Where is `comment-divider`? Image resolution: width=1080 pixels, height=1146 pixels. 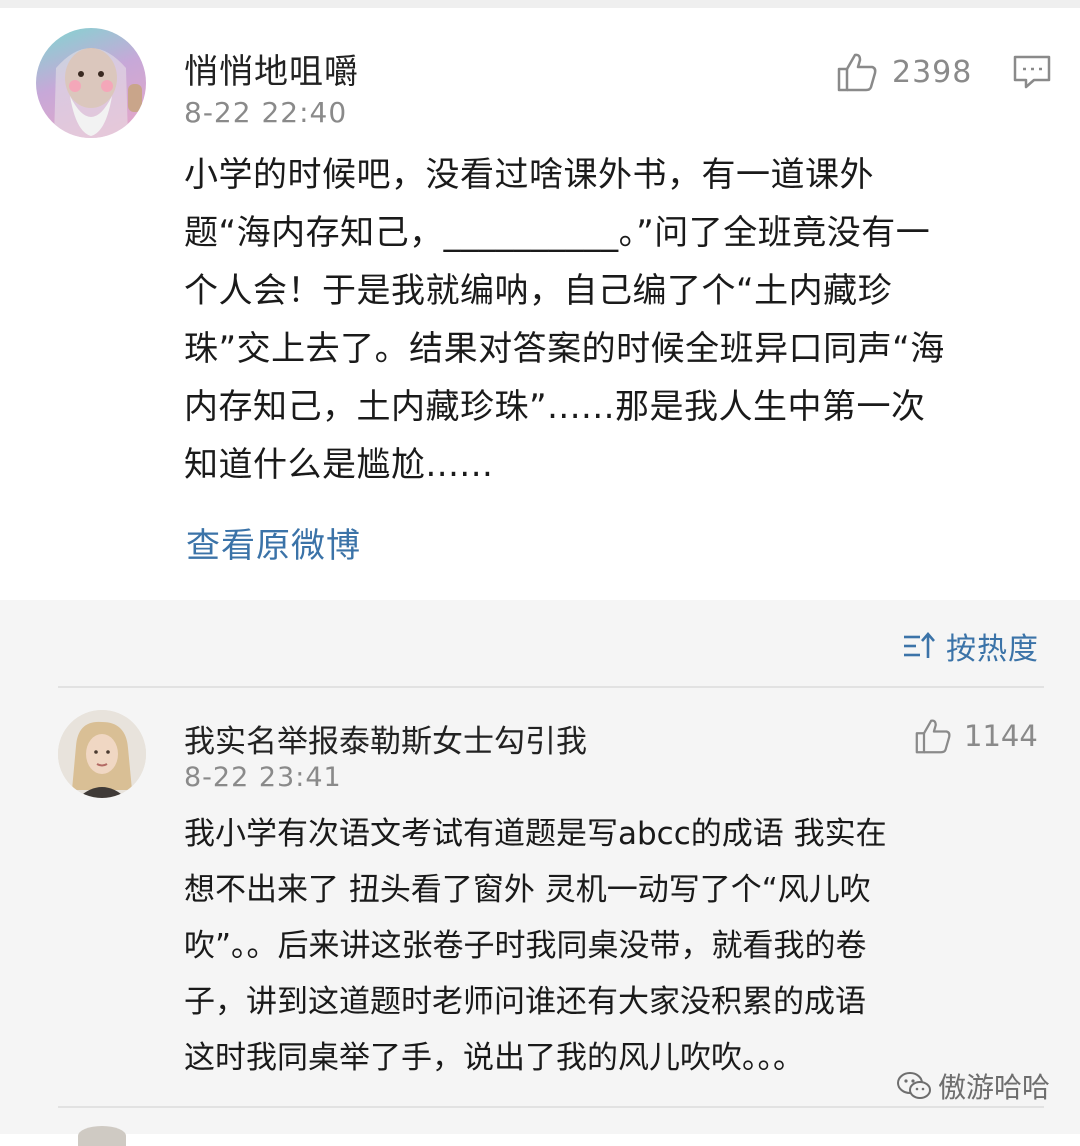
comment-divider is located at coordinates (551, 687).